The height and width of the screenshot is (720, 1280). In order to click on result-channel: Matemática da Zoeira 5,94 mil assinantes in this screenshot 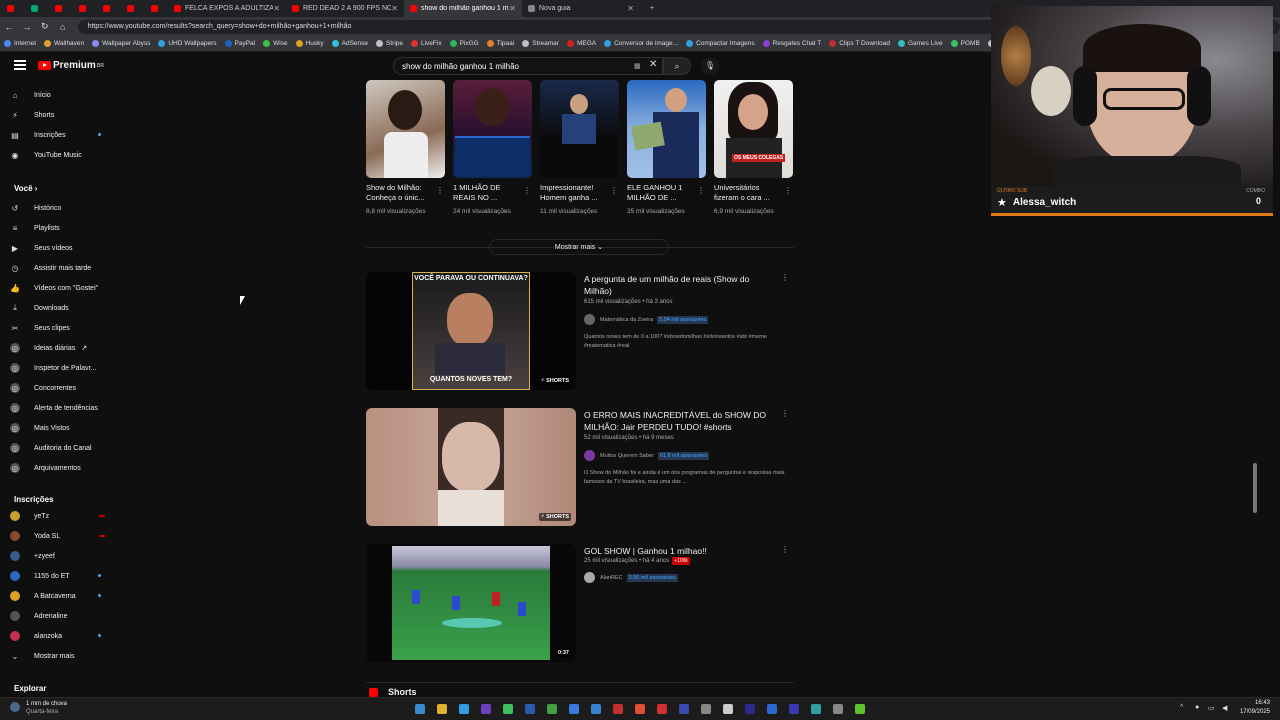, I will do `click(646, 319)`.